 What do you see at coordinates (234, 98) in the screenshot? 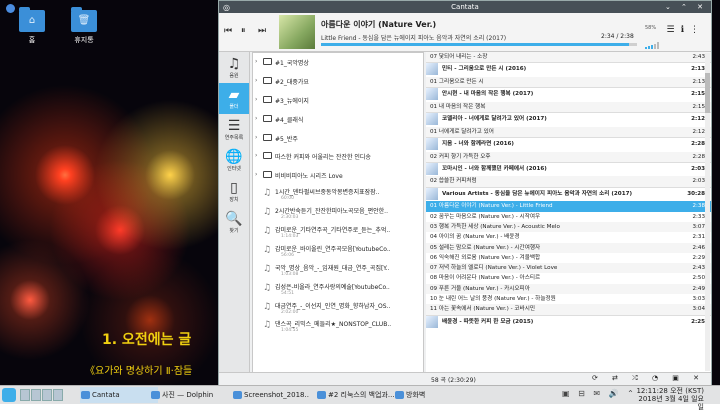
I see `tab-folders: ▰ 폴더` at bounding box center [234, 98].